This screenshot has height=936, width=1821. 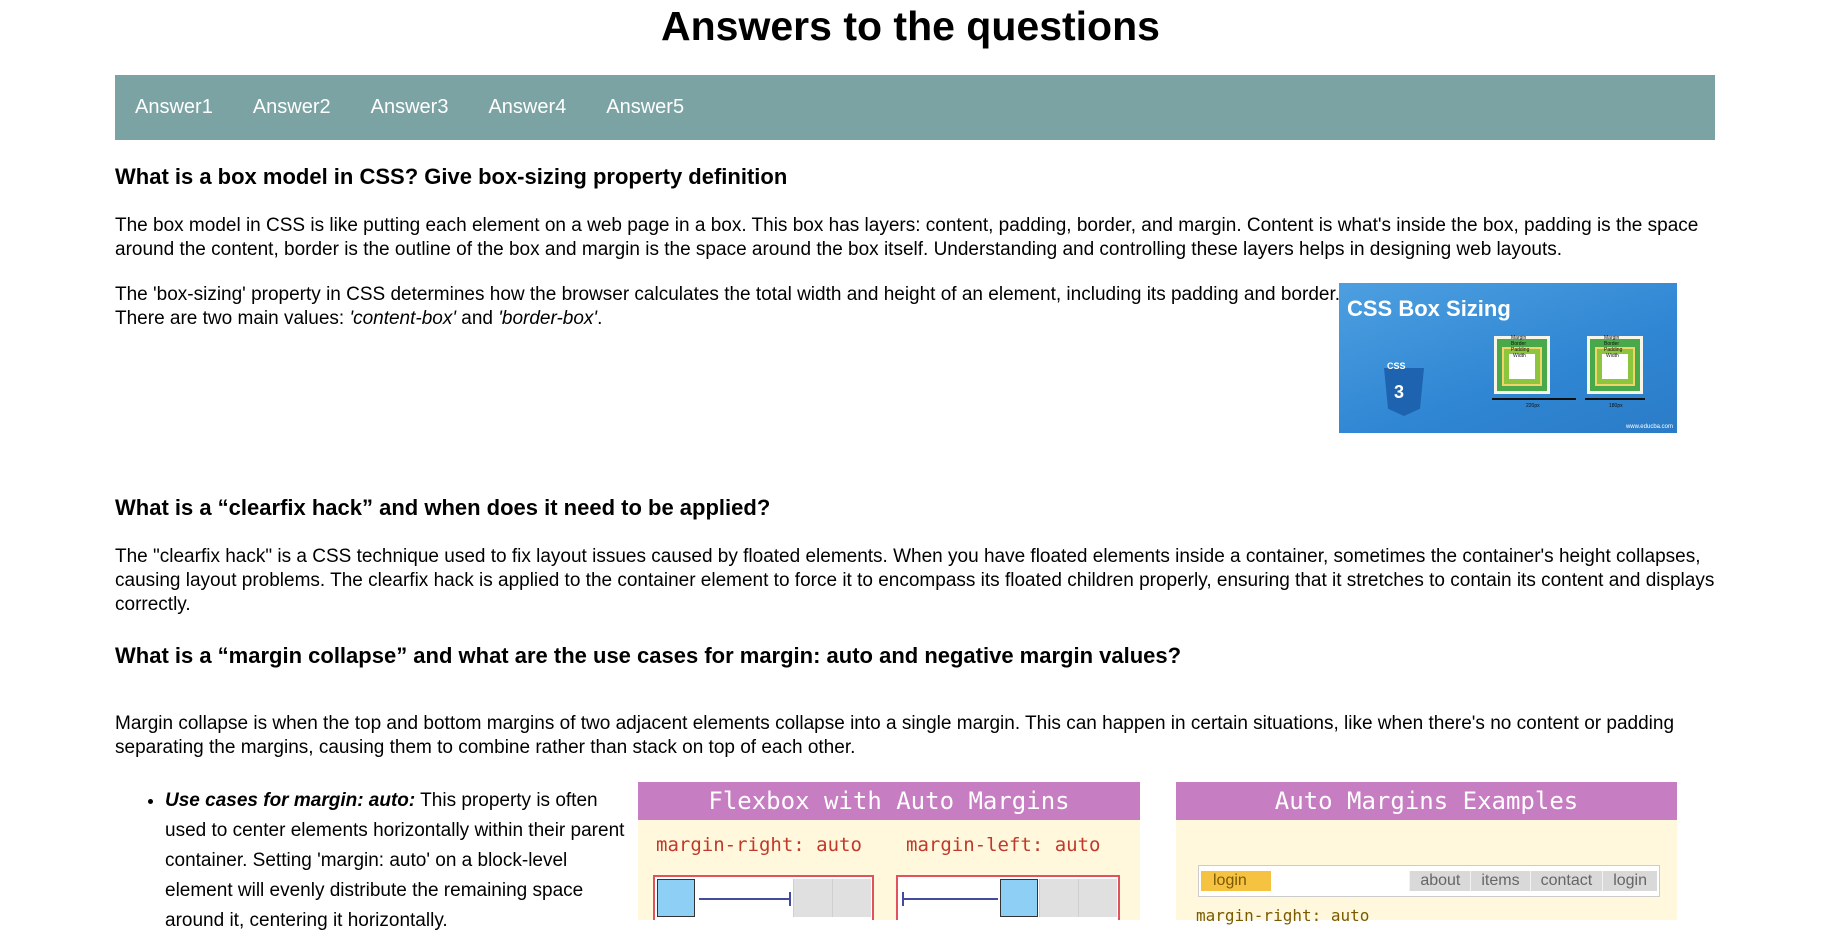 I want to click on content-box-term: 'content-box', so click(x=402, y=318).